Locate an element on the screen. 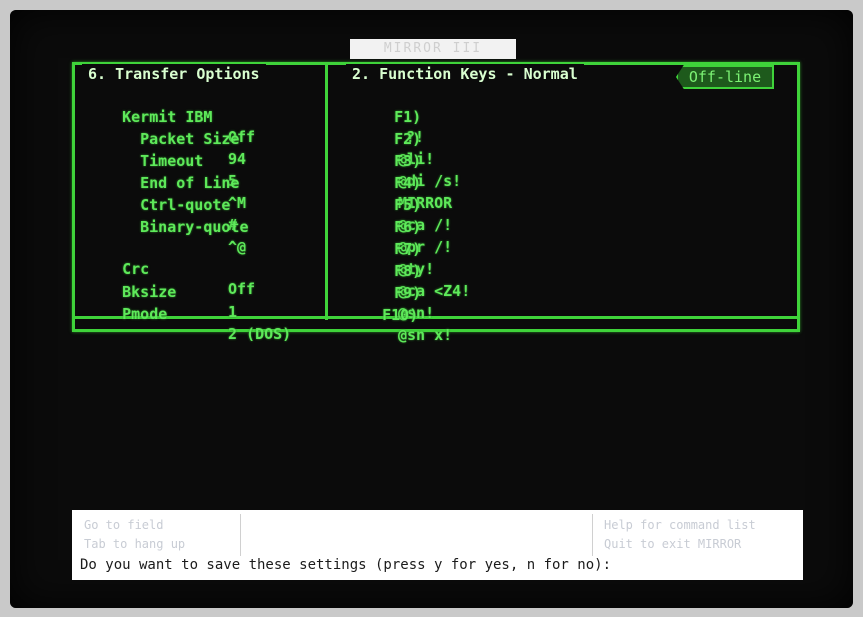 The height and width of the screenshot is (617, 863). option-value: 2 (DOS) is located at coordinates (260, 334).